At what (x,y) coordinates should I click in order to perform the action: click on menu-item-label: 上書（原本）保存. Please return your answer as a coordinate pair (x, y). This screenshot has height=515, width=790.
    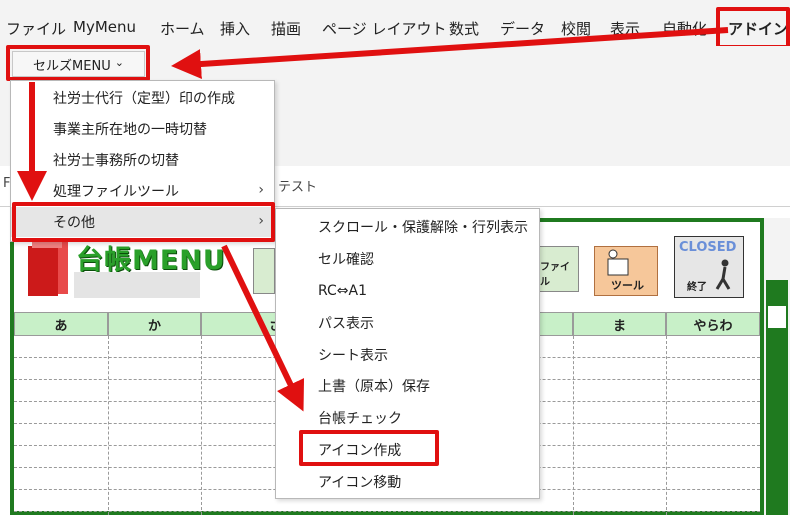
    Looking at the image, I should click on (374, 387).